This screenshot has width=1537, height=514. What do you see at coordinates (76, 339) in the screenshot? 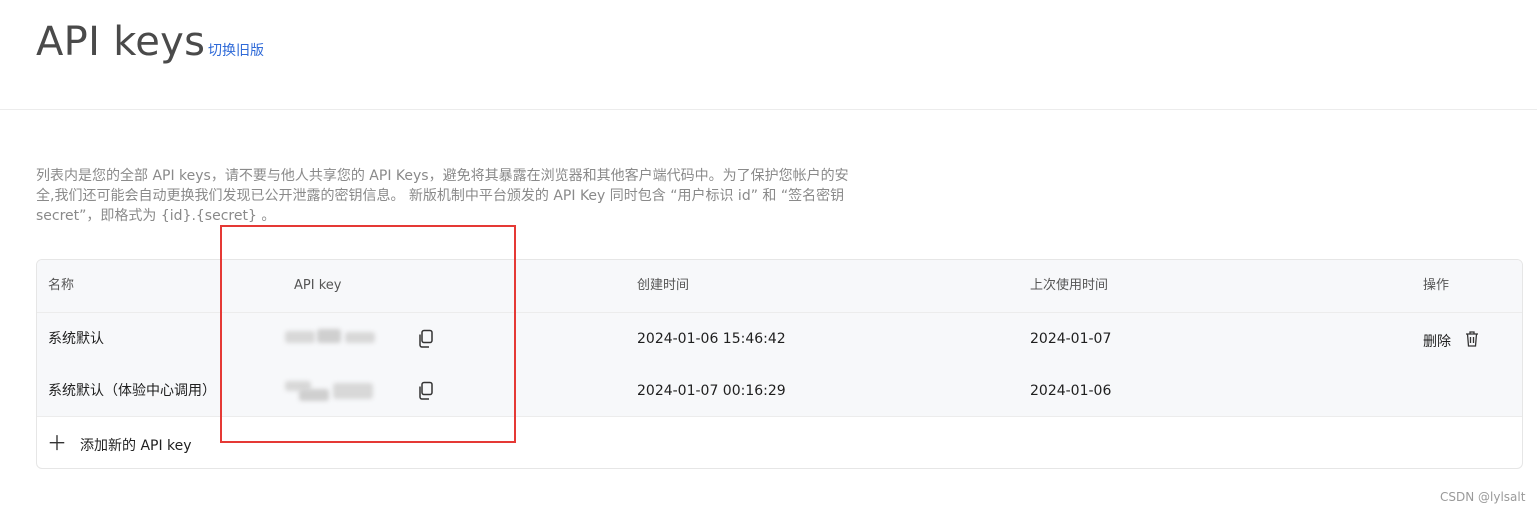
I see `key-name: 系统默认` at bounding box center [76, 339].